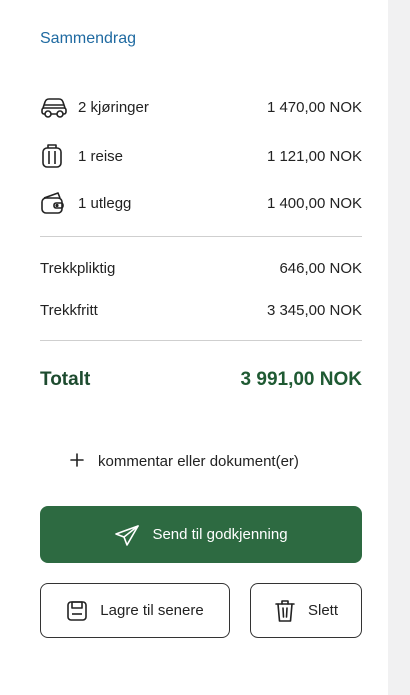 This screenshot has height=695, width=410. What do you see at coordinates (399, 347) in the screenshot?
I see `right-gutter` at bounding box center [399, 347].